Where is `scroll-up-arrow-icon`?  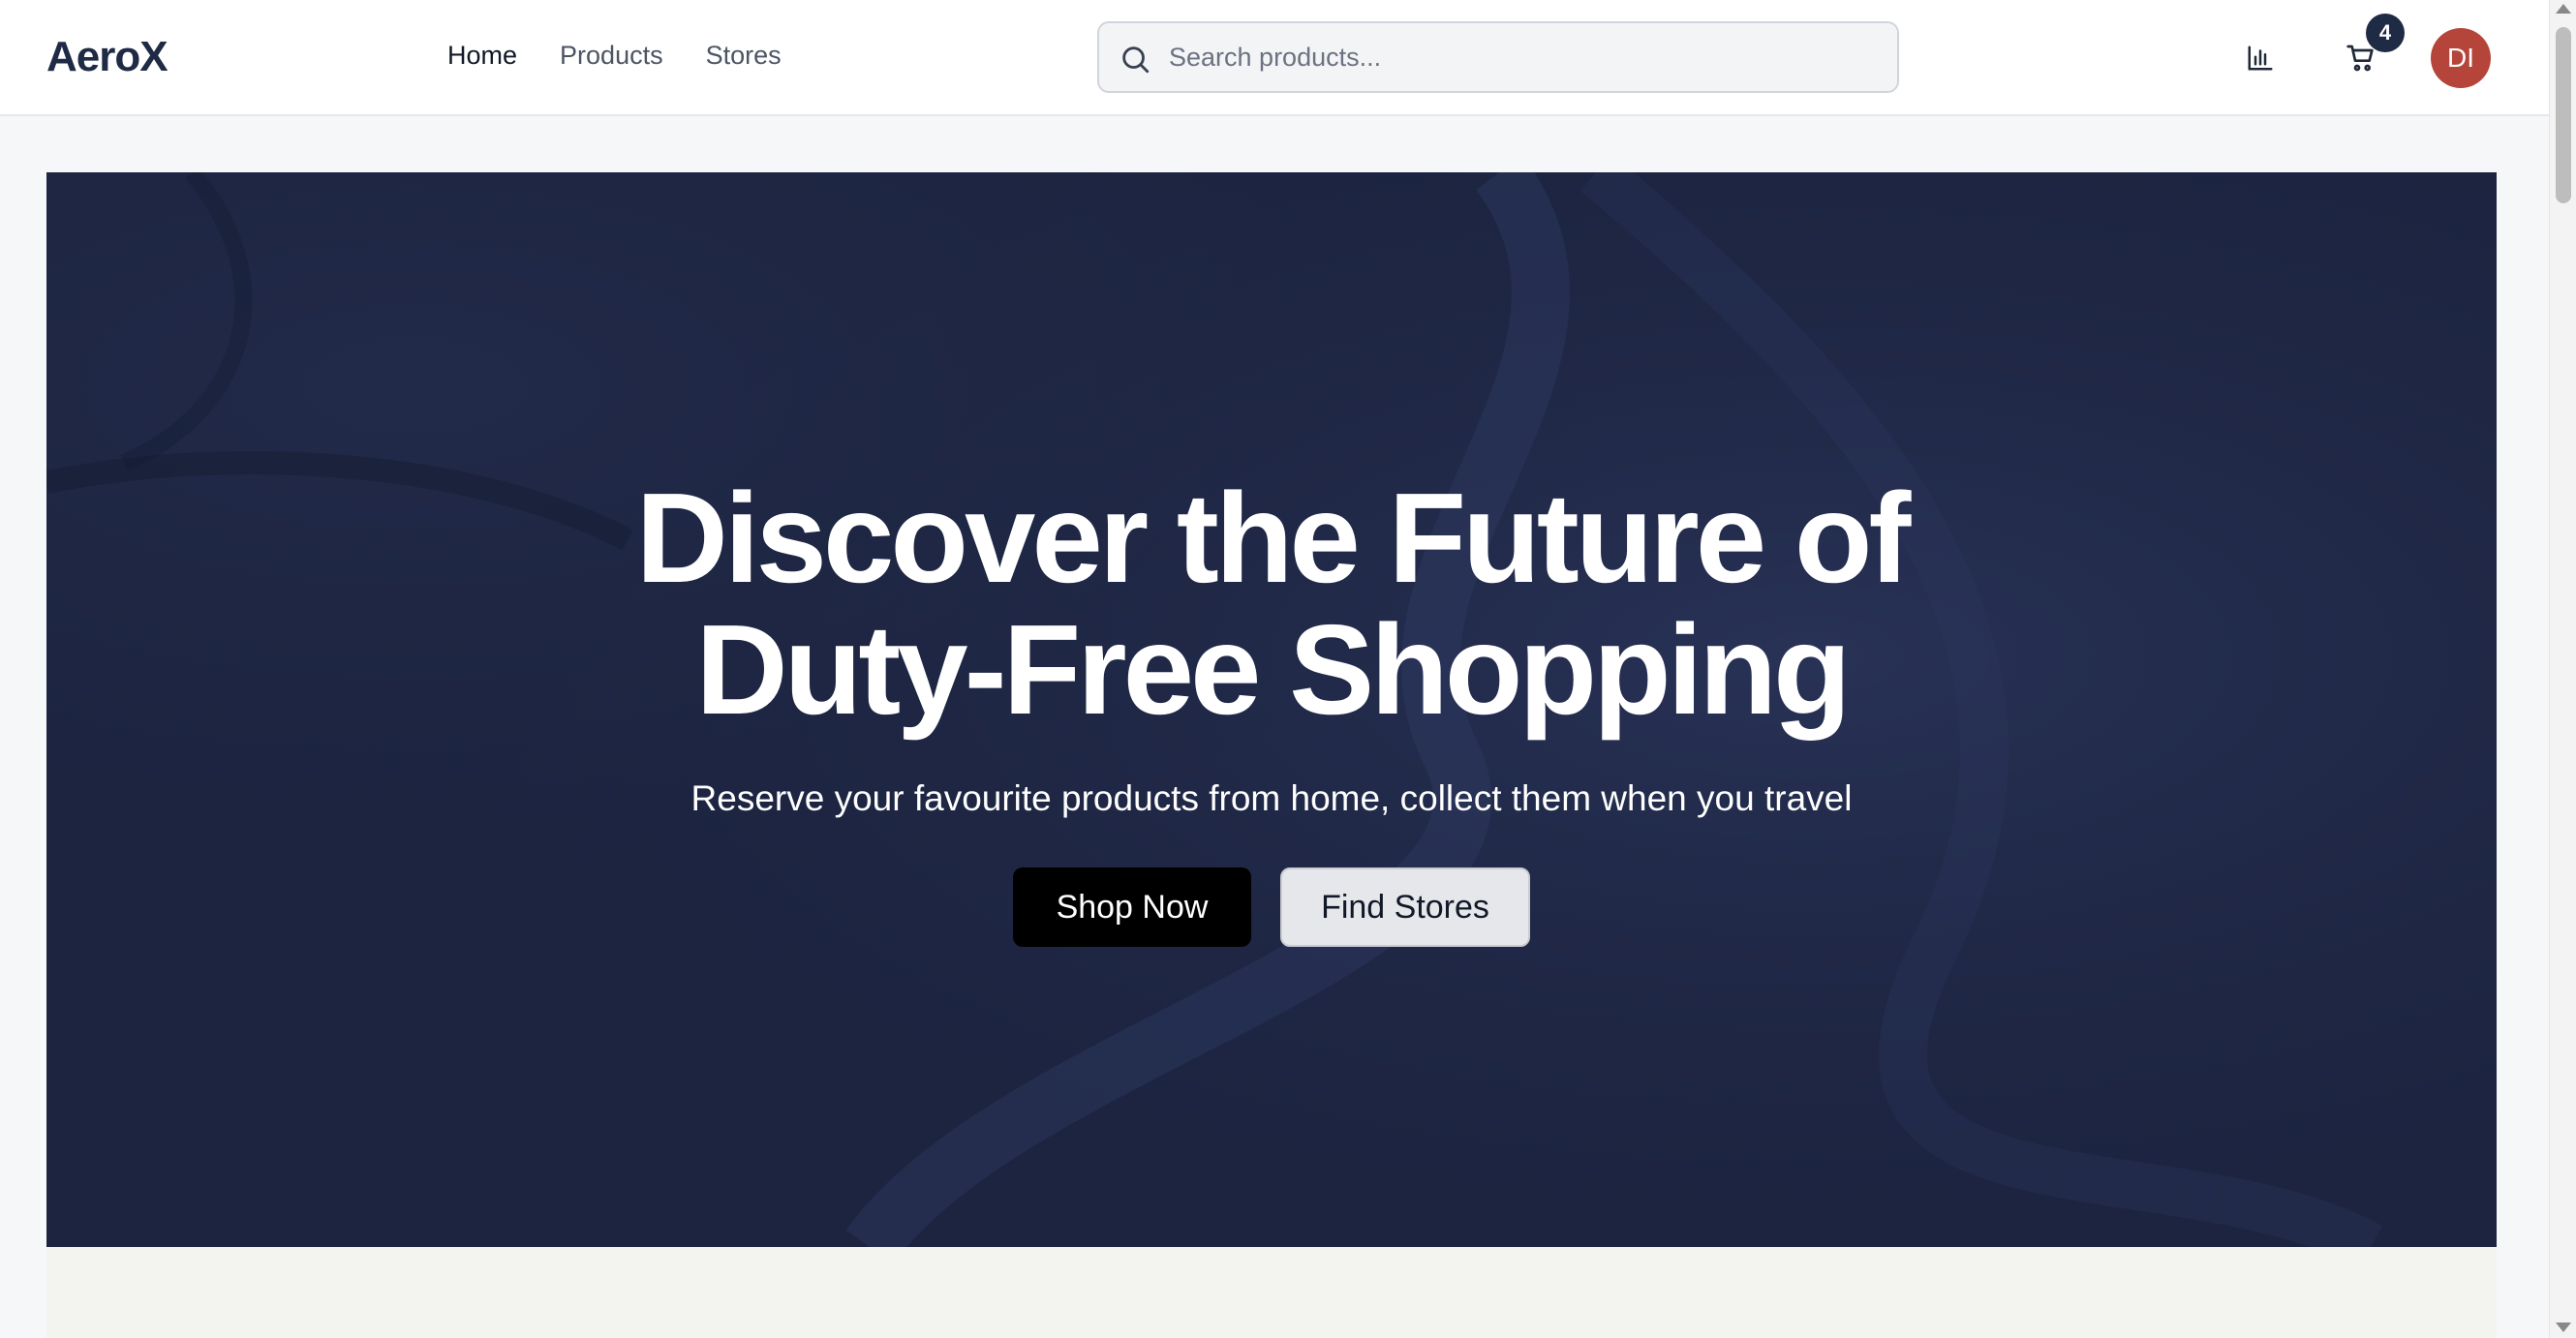
scroll-up-arrow-icon is located at coordinates (2563, 9).